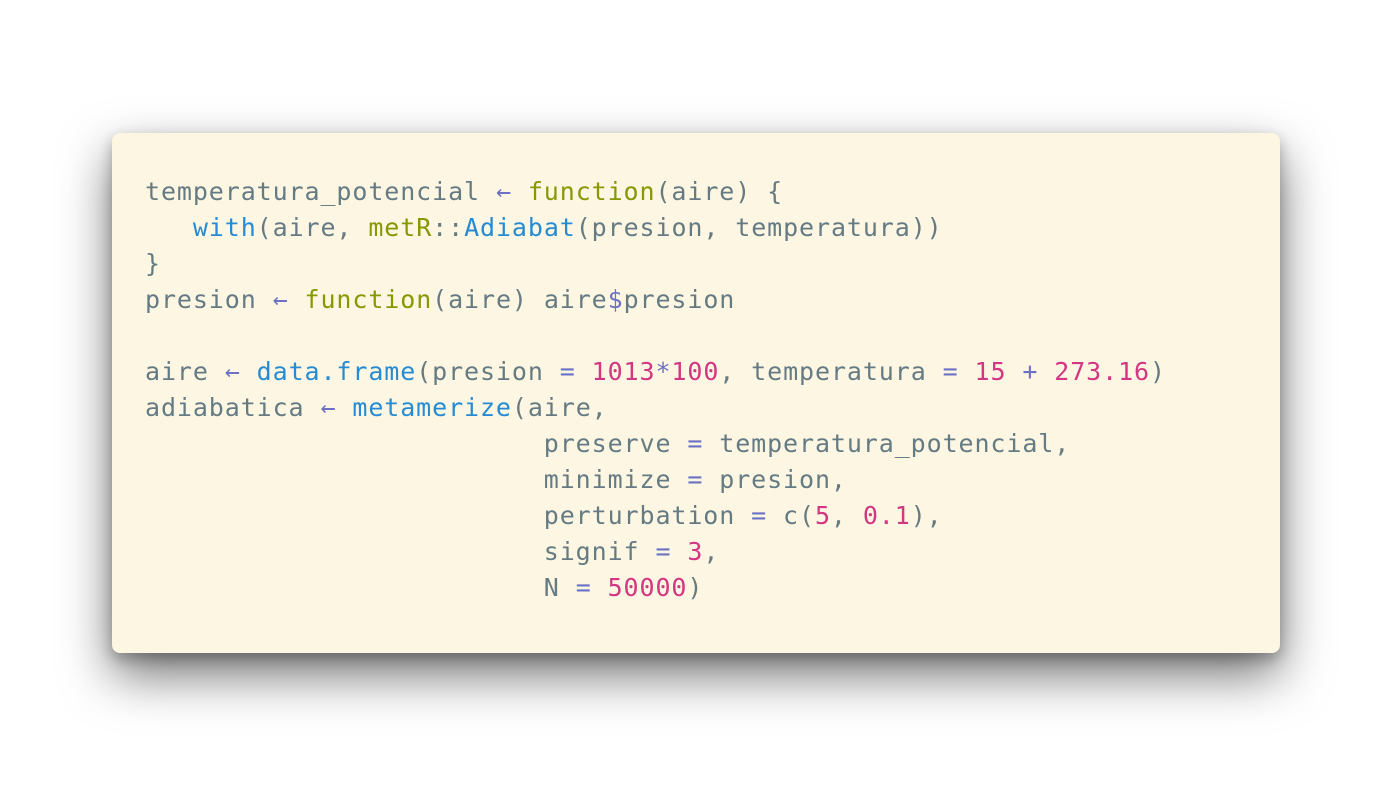 This screenshot has height=786, width=1392. Describe the element at coordinates (224, 227) in the screenshot. I see `code-token: with` at that location.